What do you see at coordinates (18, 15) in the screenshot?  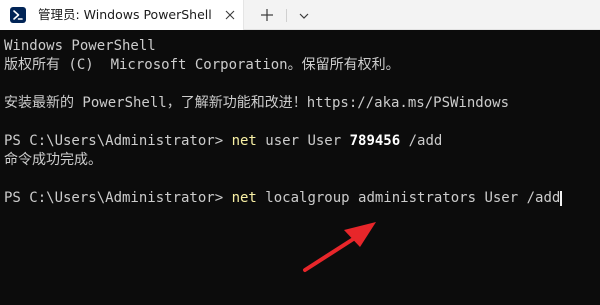 I see `powershell-icon` at bounding box center [18, 15].